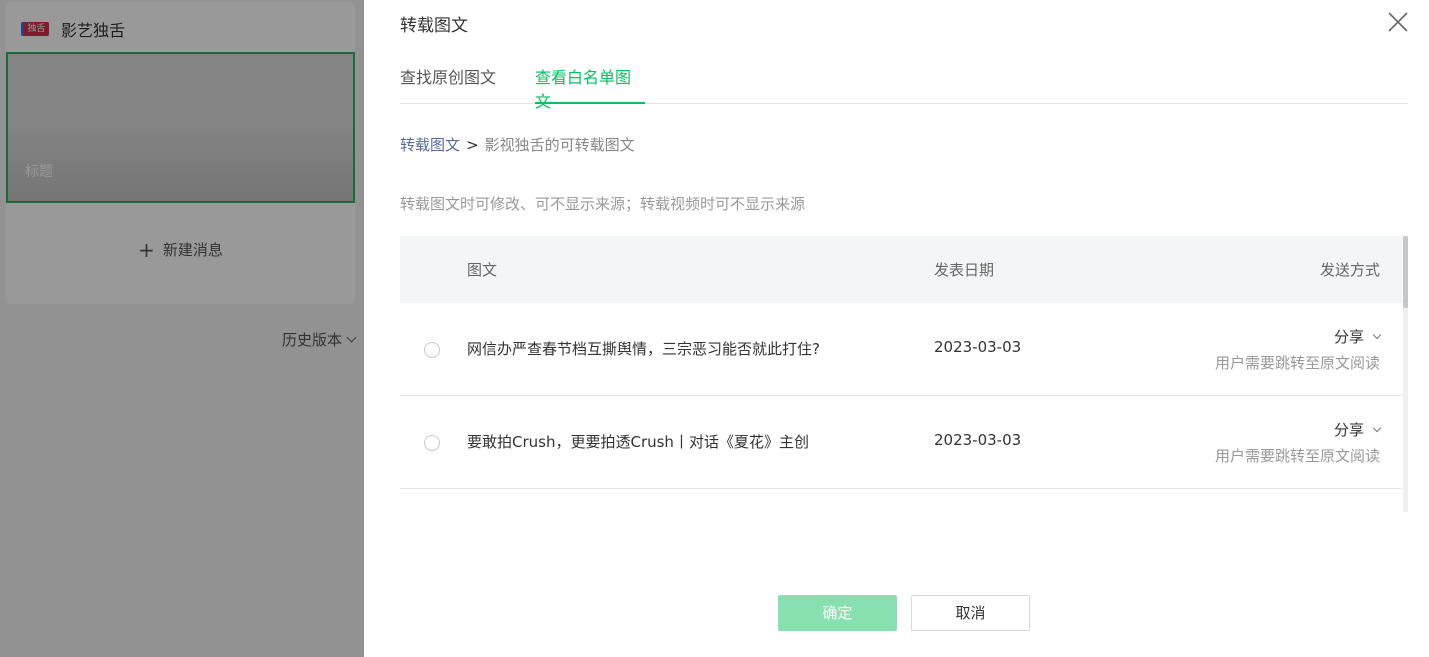 Image resolution: width=1429 pixels, height=657 pixels. What do you see at coordinates (904, 84) in the screenshot?
I see `dialog-tabs: 查找原创图文 查看白名单图文` at bounding box center [904, 84].